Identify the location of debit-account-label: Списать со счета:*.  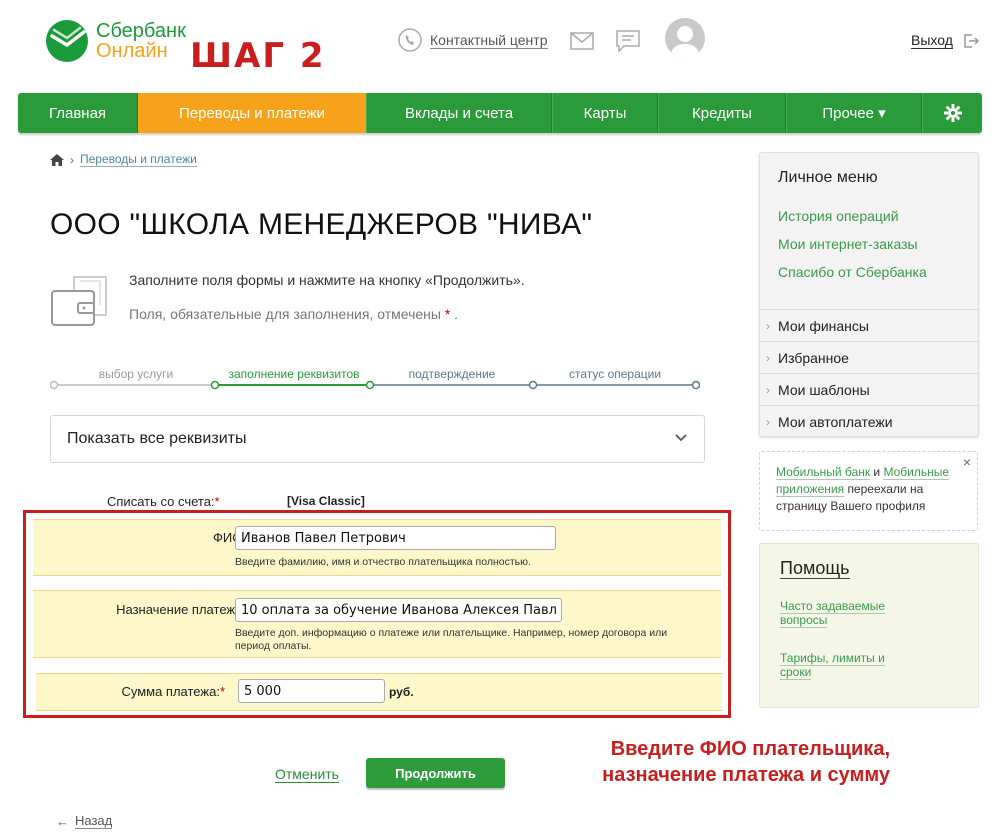
(163, 501).